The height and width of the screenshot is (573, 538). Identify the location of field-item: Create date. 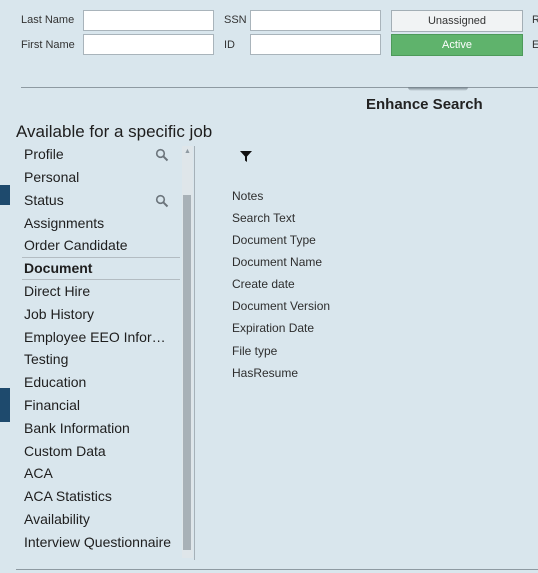
(263, 284).